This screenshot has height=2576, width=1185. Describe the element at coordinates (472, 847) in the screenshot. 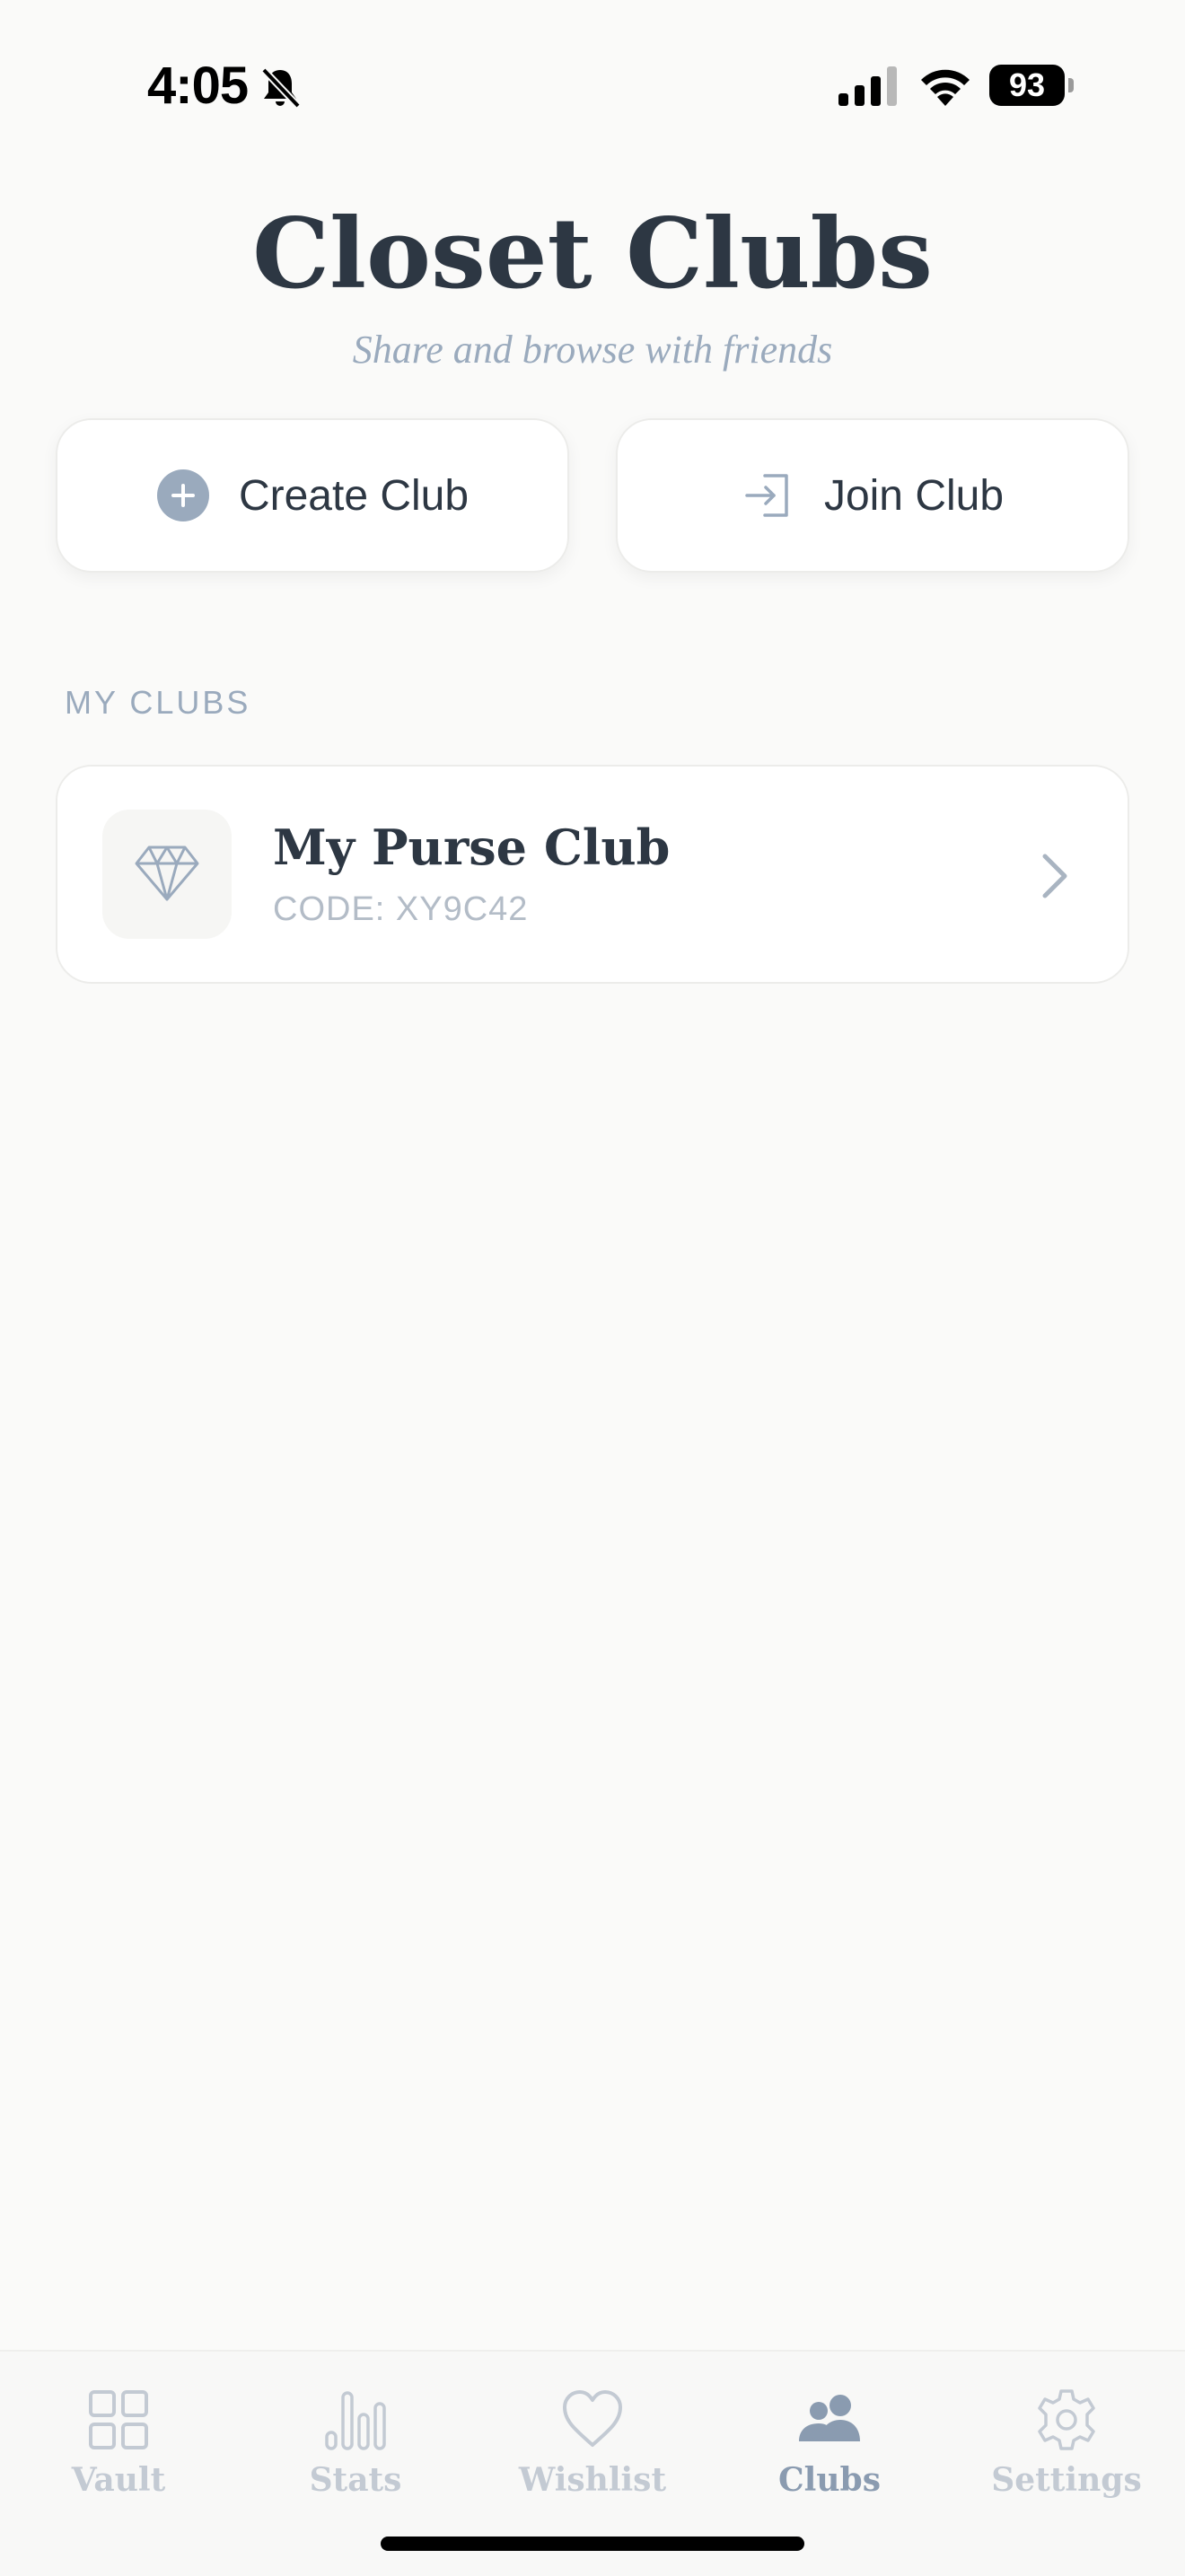

I see `club-name: My Purse Club` at that location.